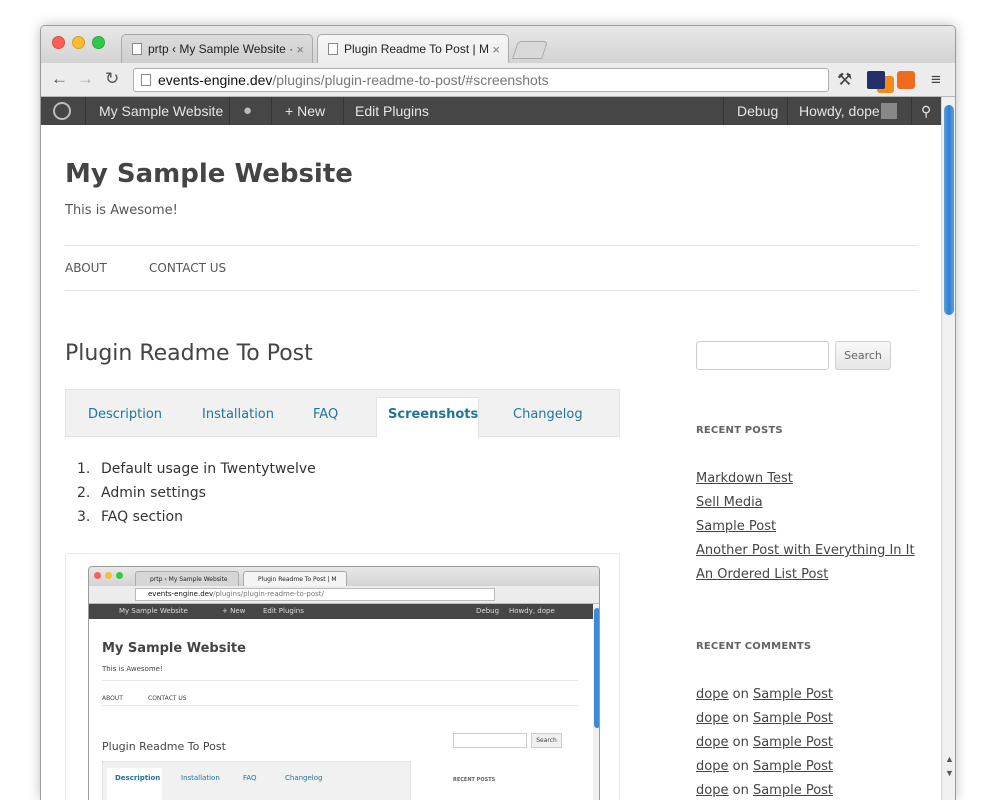  What do you see at coordinates (112, 698) in the screenshot?
I see `mini-menu-about: ABOUT` at bounding box center [112, 698].